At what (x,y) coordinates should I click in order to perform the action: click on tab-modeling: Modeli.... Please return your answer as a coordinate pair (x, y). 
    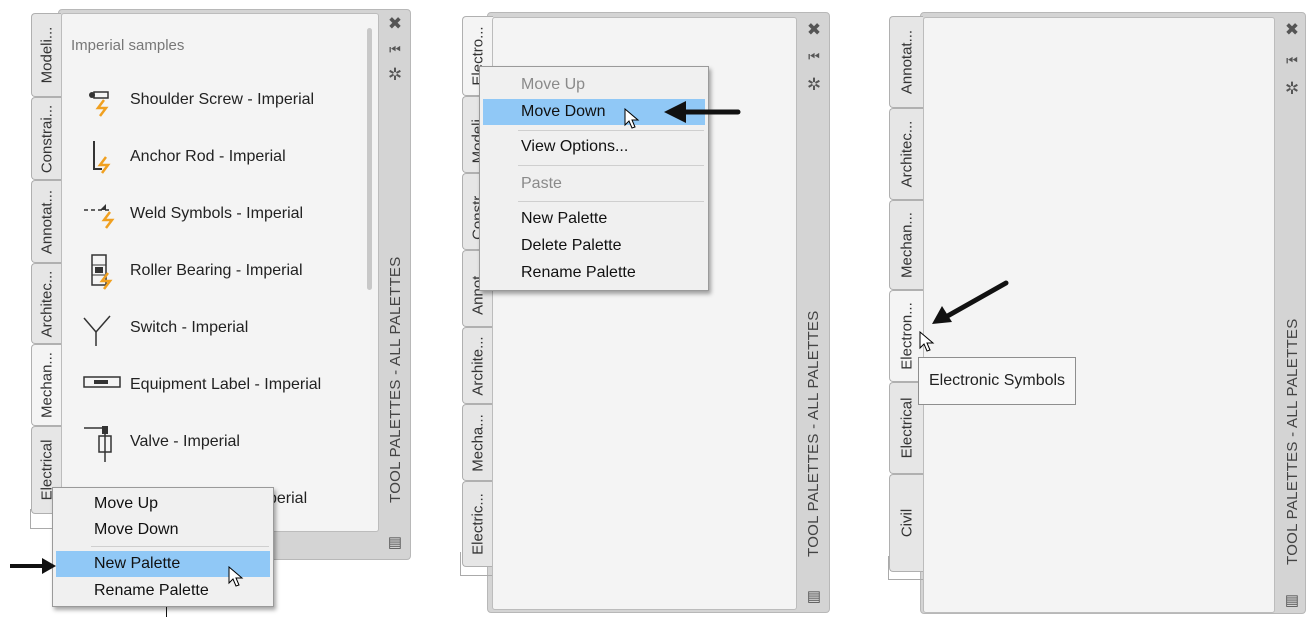
    Looking at the image, I should click on (46, 55).